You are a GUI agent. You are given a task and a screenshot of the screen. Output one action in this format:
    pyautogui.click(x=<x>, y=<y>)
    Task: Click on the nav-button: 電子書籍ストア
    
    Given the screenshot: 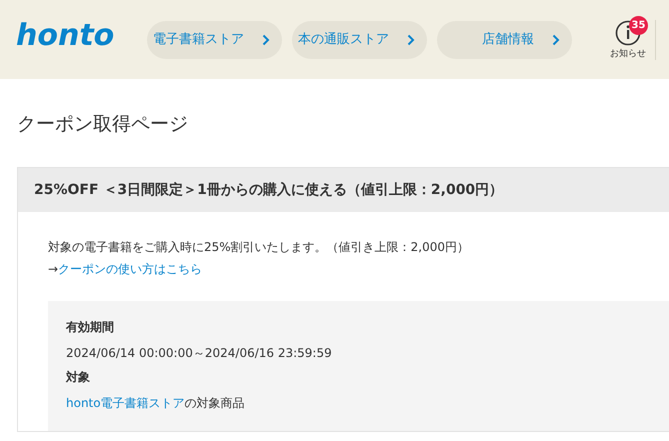 What is the action you would take?
    pyautogui.click(x=214, y=39)
    